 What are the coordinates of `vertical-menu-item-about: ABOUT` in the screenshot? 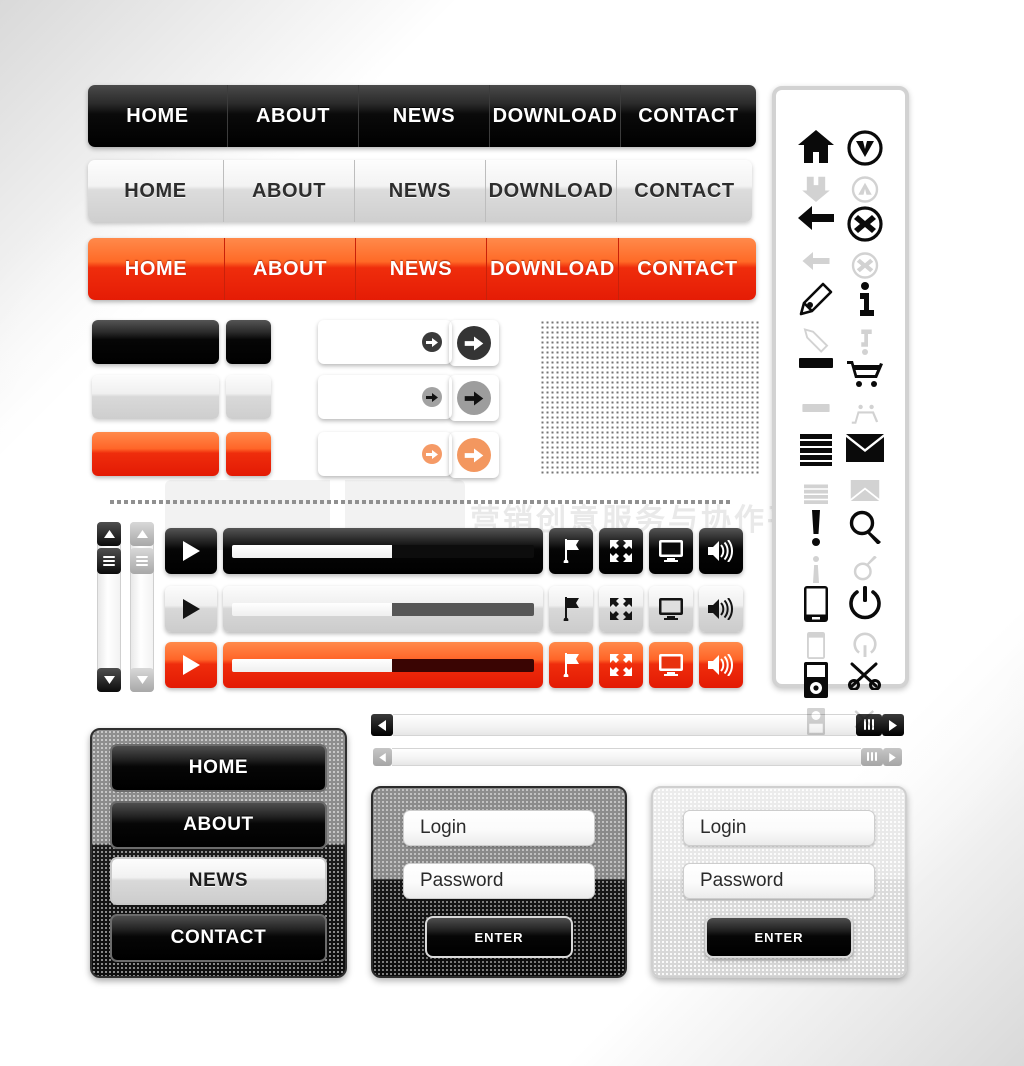 It's located at (218, 824).